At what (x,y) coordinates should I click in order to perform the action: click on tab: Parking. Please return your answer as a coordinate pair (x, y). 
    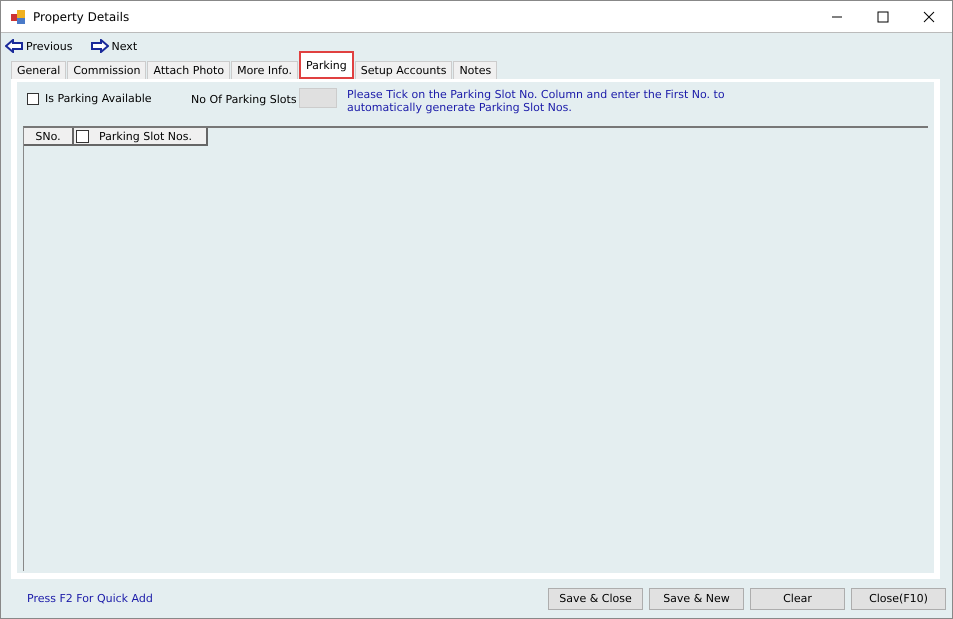
    Looking at the image, I should click on (326, 65).